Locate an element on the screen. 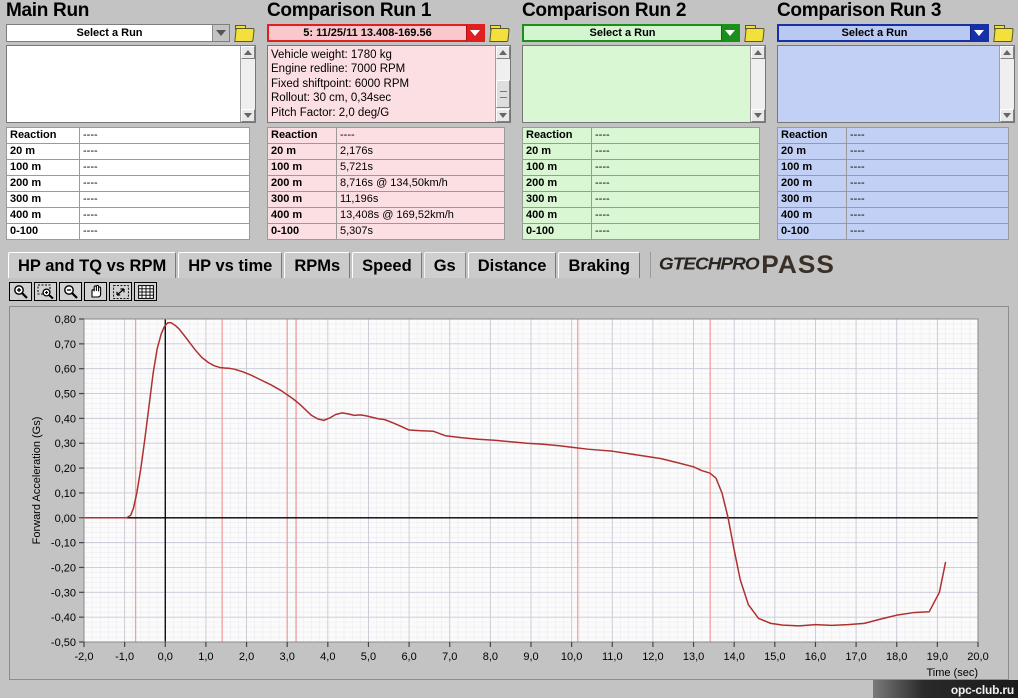 This screenshot has width=1018, height=698. open-folder-icon-r2 is located at coordinates (755, 33).